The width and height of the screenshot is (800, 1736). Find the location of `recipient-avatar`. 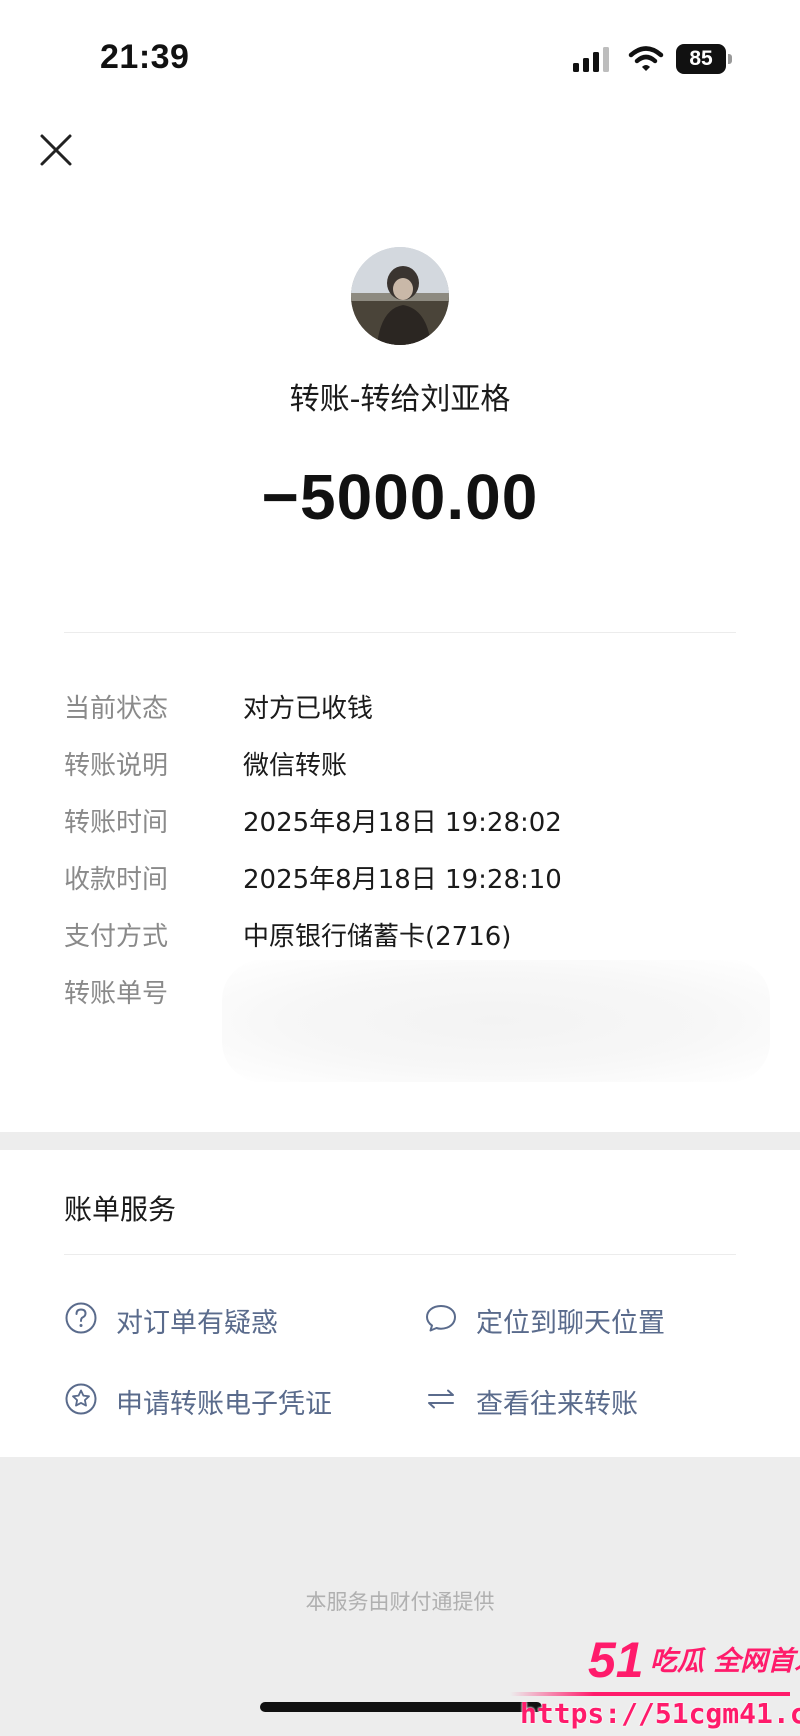

recipient-avatar is located at coordinates (400, 296).